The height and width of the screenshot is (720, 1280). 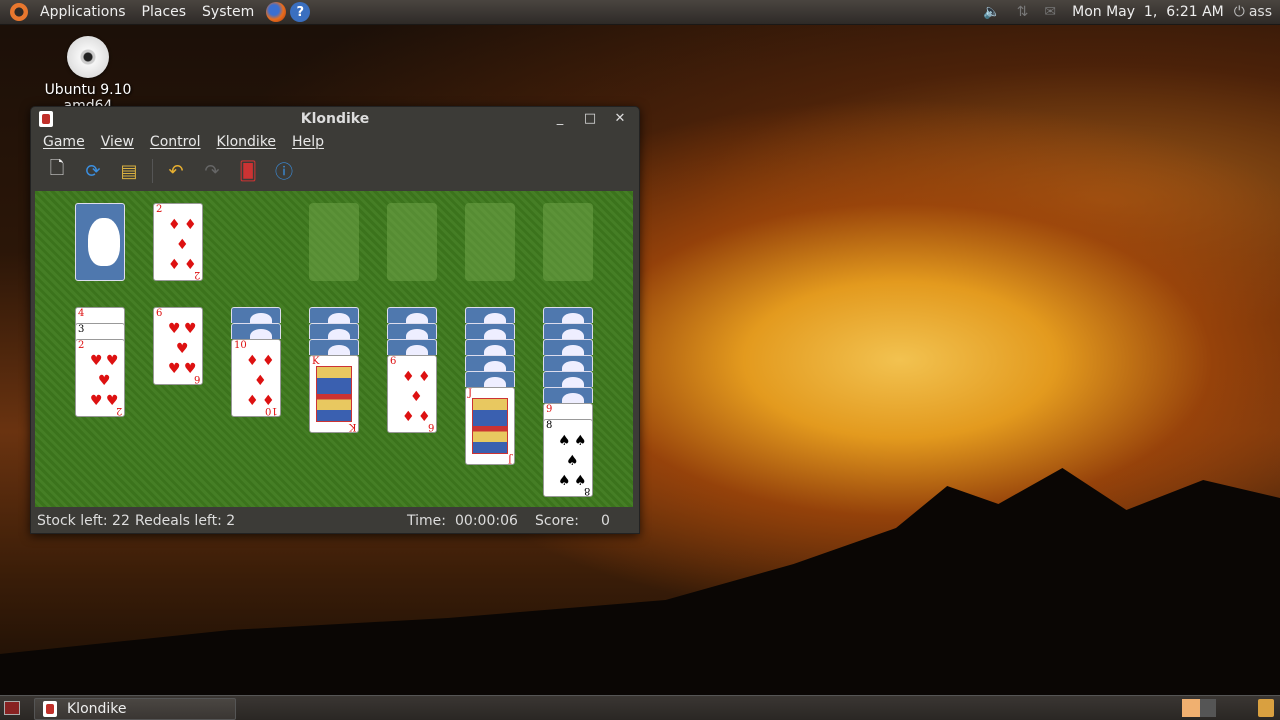 What do you see at coordinates (1239, 12) in the screenshot?
I see `power-icon: ⏻` at bounding box center [1239, 12].